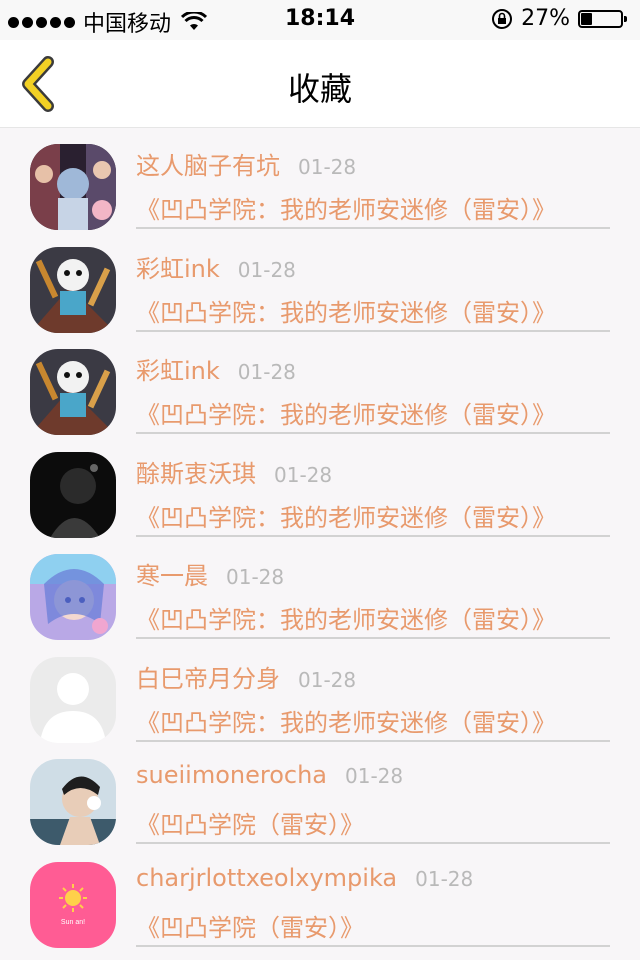 This screenshot has width=640, height=960. Describe the element at coordinates (502, 18) in the screenshot. I see `rotation-lock-icon` at that location.